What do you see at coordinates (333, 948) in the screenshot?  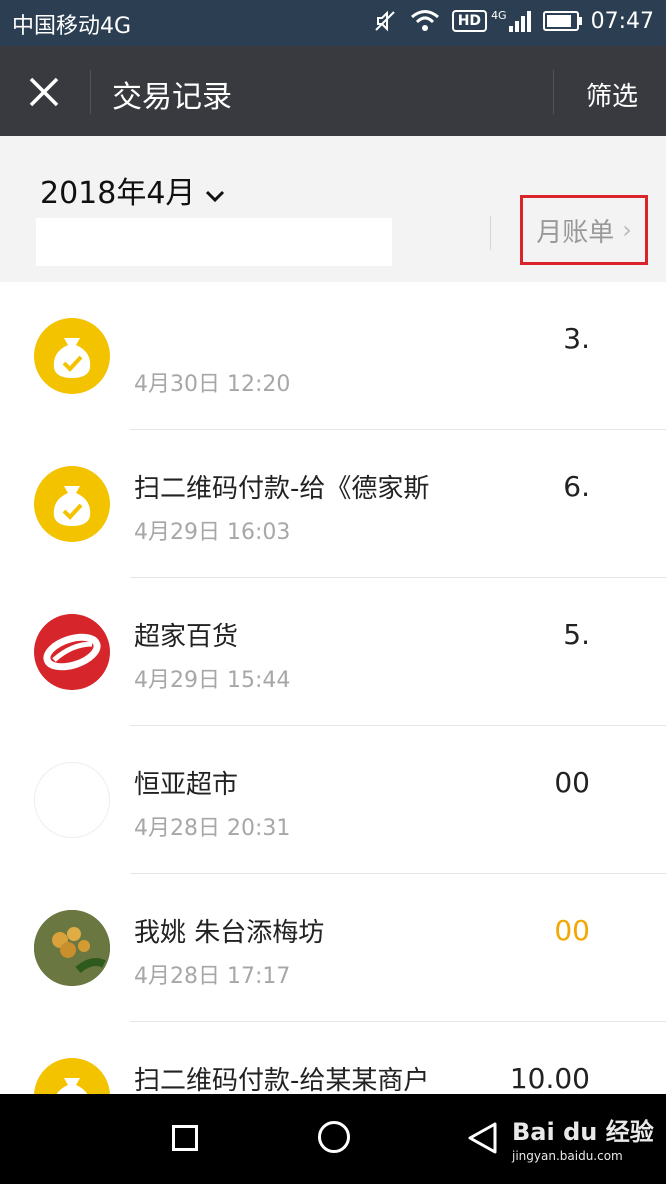 I see `transaction-row: 我姚 朱台添梅坊 4月28日 17:17 00` at bounding box center [333, 948].